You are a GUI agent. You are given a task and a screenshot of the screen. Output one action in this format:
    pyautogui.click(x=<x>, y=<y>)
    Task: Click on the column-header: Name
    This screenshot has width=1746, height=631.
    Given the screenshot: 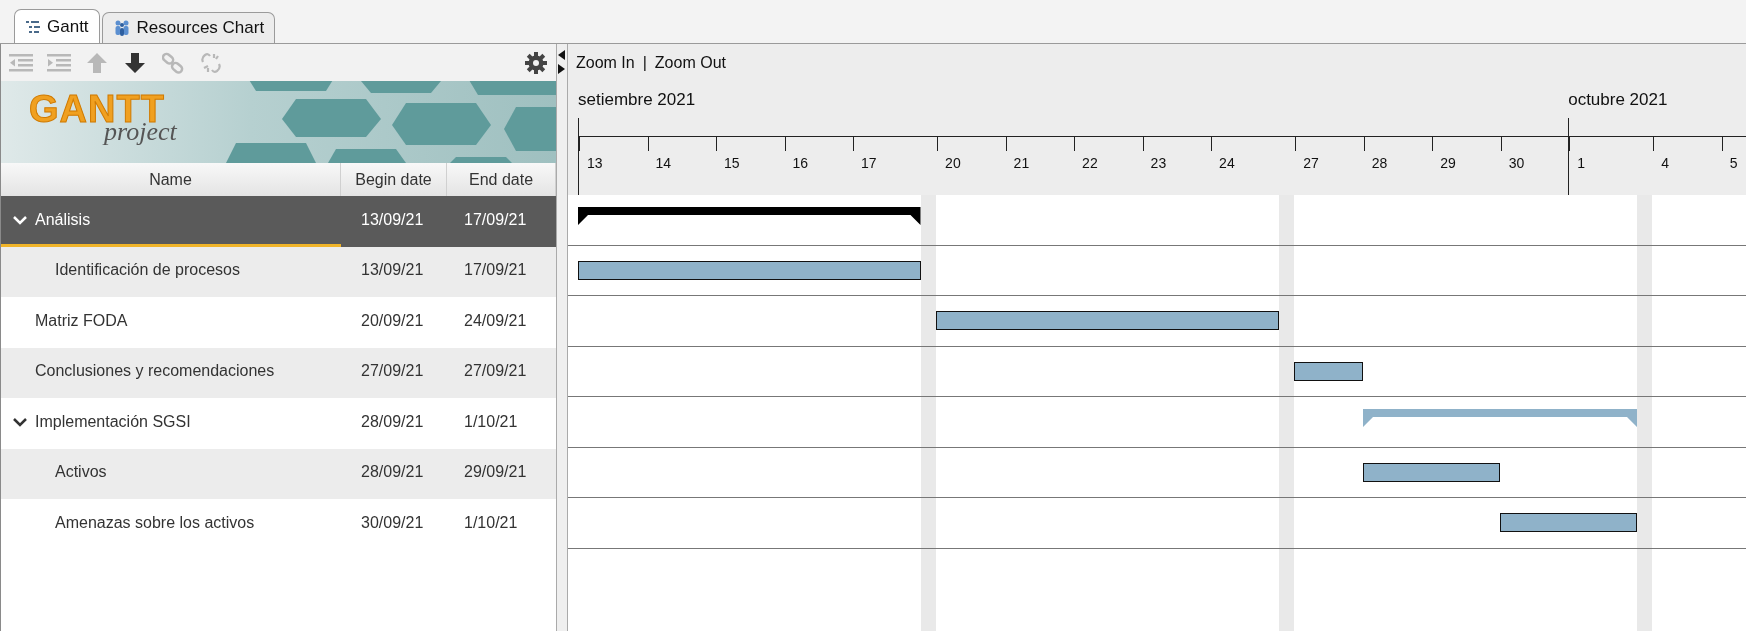 What is the action you would take?
    pyautogui.click(x=171, y=179)
    